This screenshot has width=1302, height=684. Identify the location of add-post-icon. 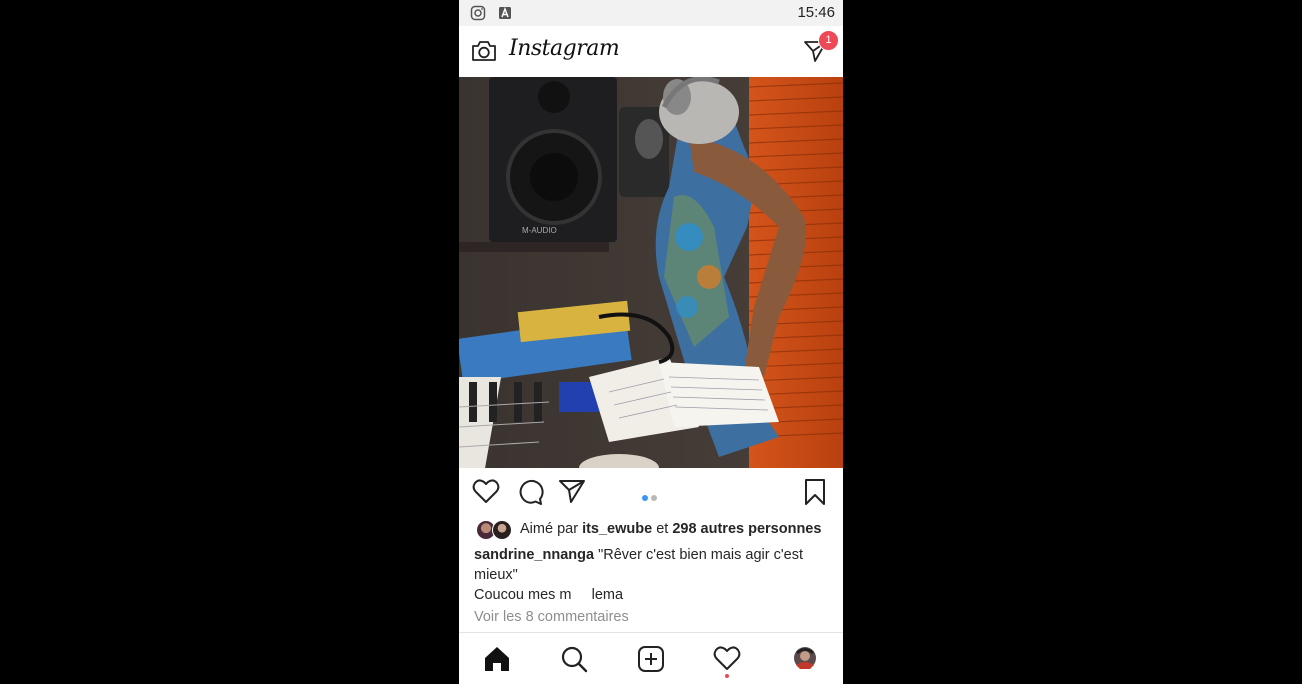
(651, 659).